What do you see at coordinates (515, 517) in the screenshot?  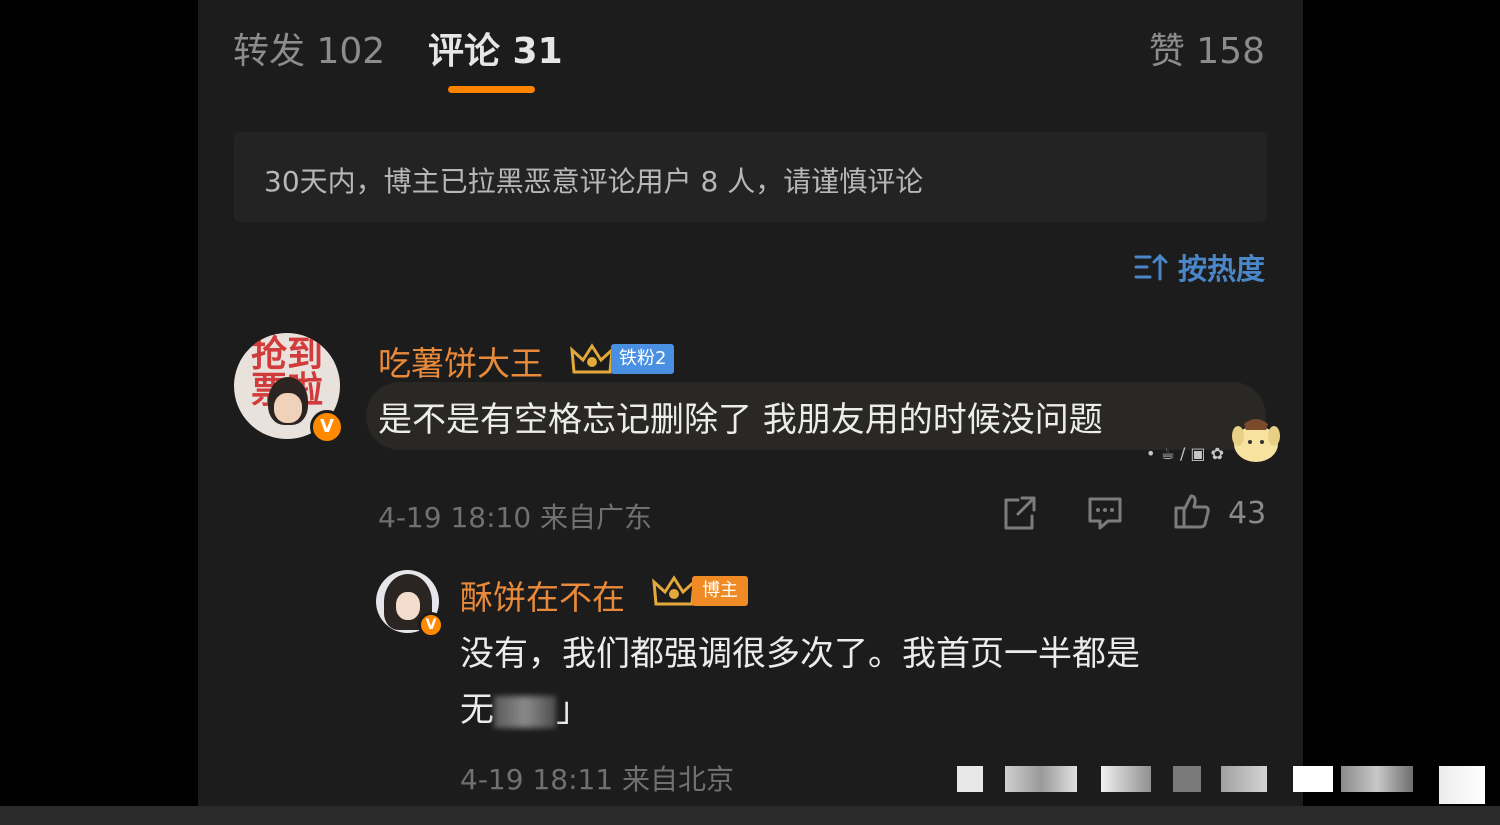 I see `comment-meta: 4-19 18:10 来自广东` at bounding box center [515, 517].